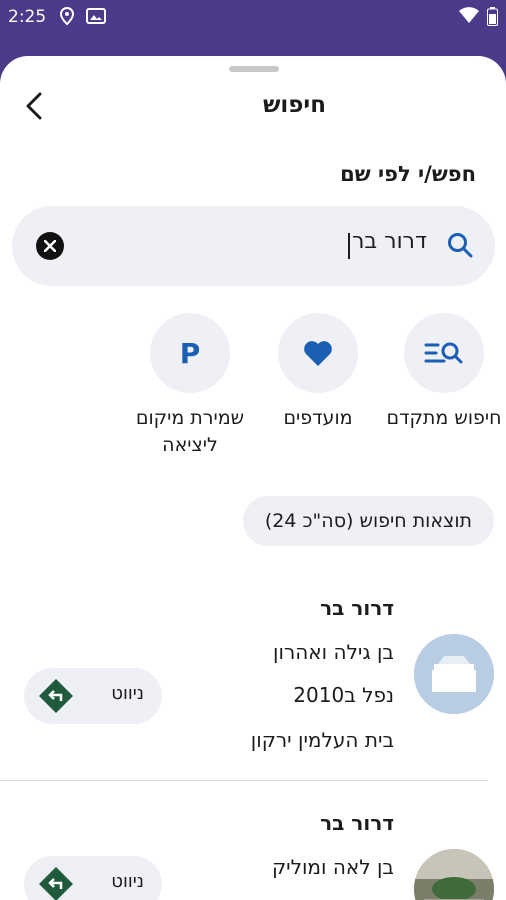 The height and width of the screenshot is (900, 506). What do you see at coordinates (387, 244) in the screenshot?
I see `search-query-text: דרור בר` at bounding box center [387, 244].